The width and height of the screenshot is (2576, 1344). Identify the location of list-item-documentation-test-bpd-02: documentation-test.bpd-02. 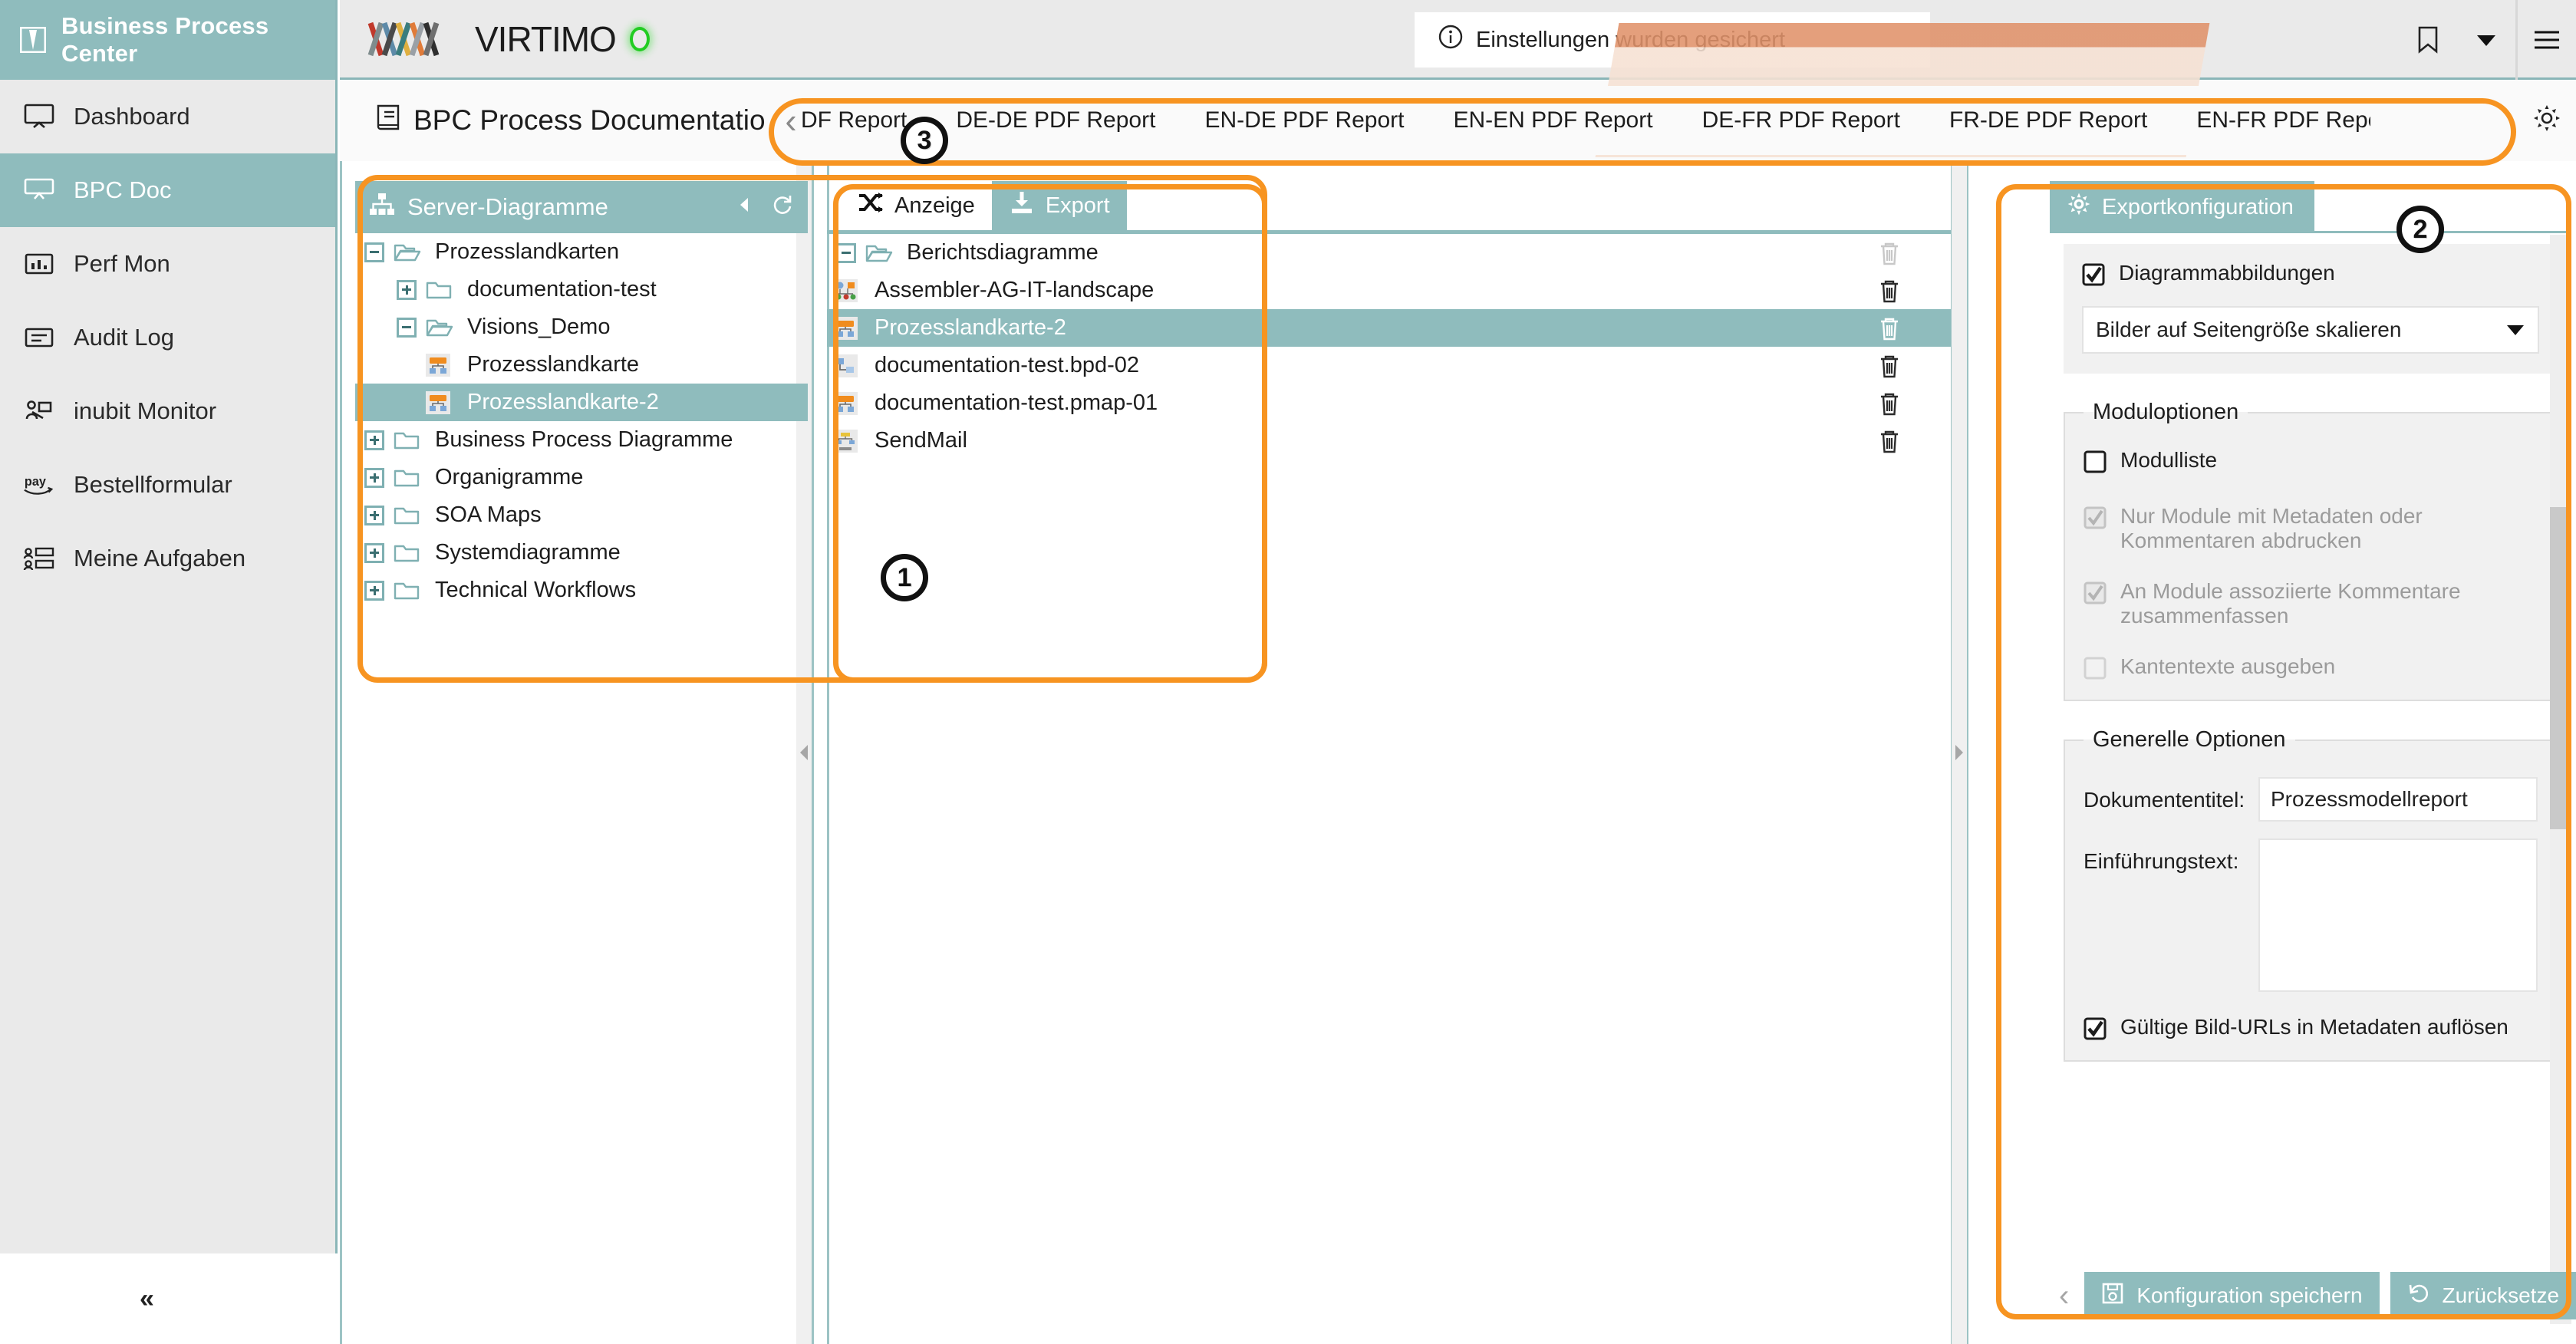
(1389, 365).